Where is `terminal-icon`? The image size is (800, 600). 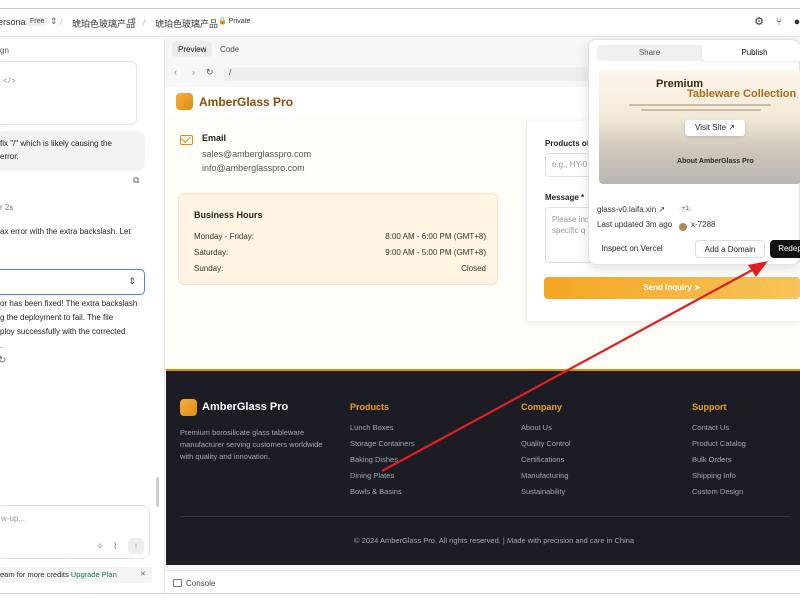
terminal-icon is located at coordinates (177, 583).